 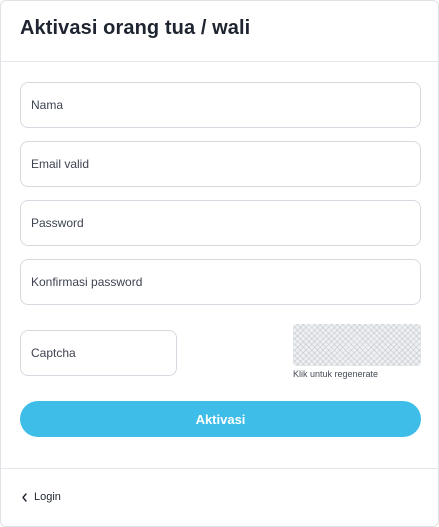 What do you see at coordinates (47, 497) in the screenshot?
I see `login-label: Login` at bounding box center [47, 497].